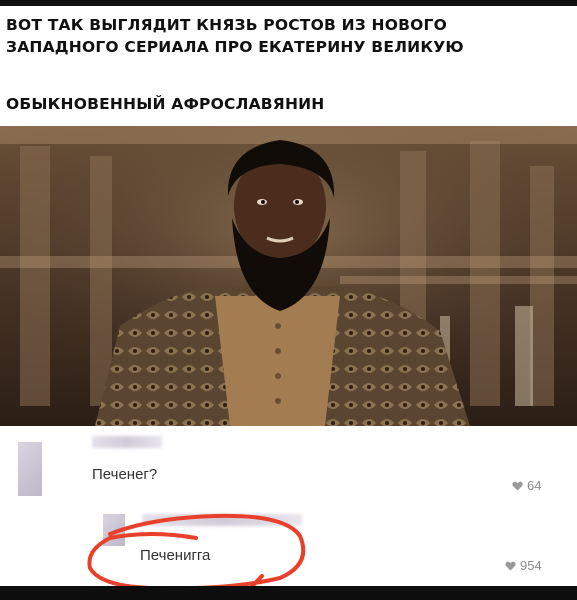 This screenshot has height=600, width=577. What do you see at coordinates (288, 3) in the screenshot?
I see `top-bar` at bounding box center [288, 3].